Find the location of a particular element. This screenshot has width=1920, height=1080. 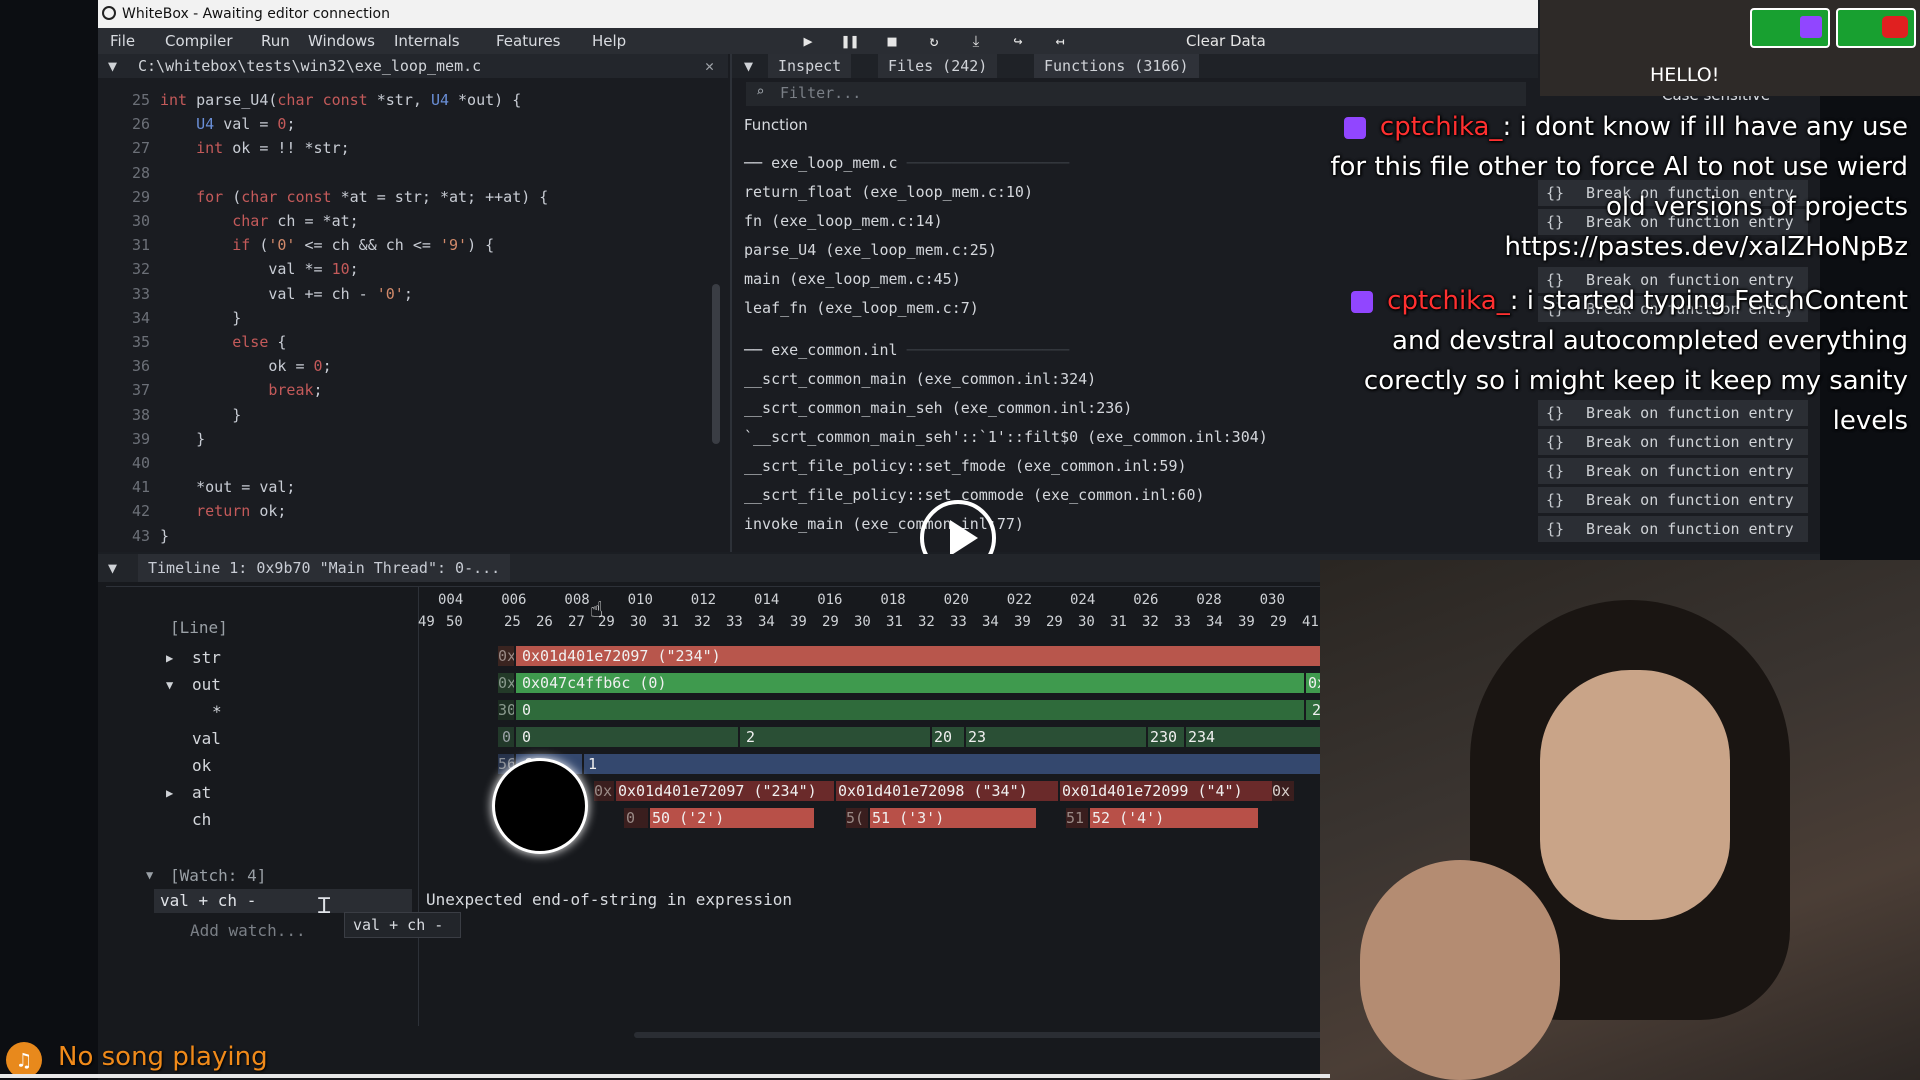

var-bar: 230 is located at coordinates (1166, 737).